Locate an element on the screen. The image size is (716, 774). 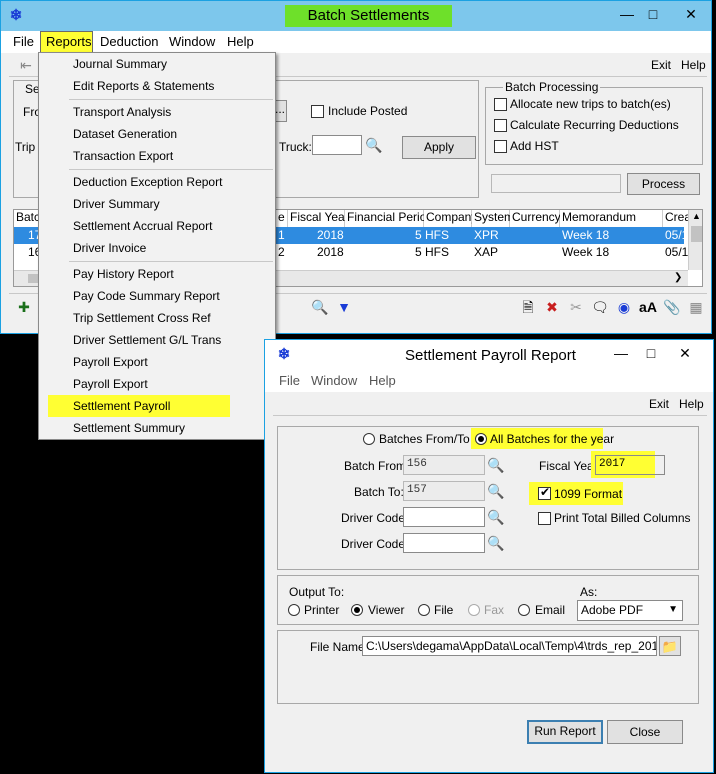
col-header-currency: Currency is located at coordinates (535, 218).